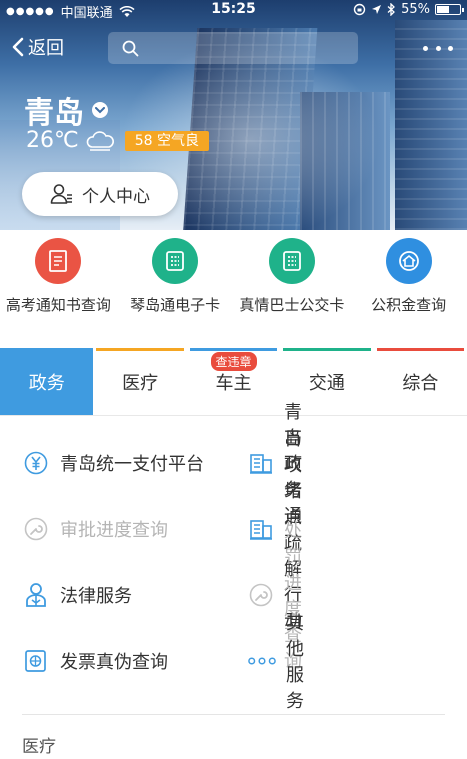  I want to click on more-dots-icon, so click(262, 661).